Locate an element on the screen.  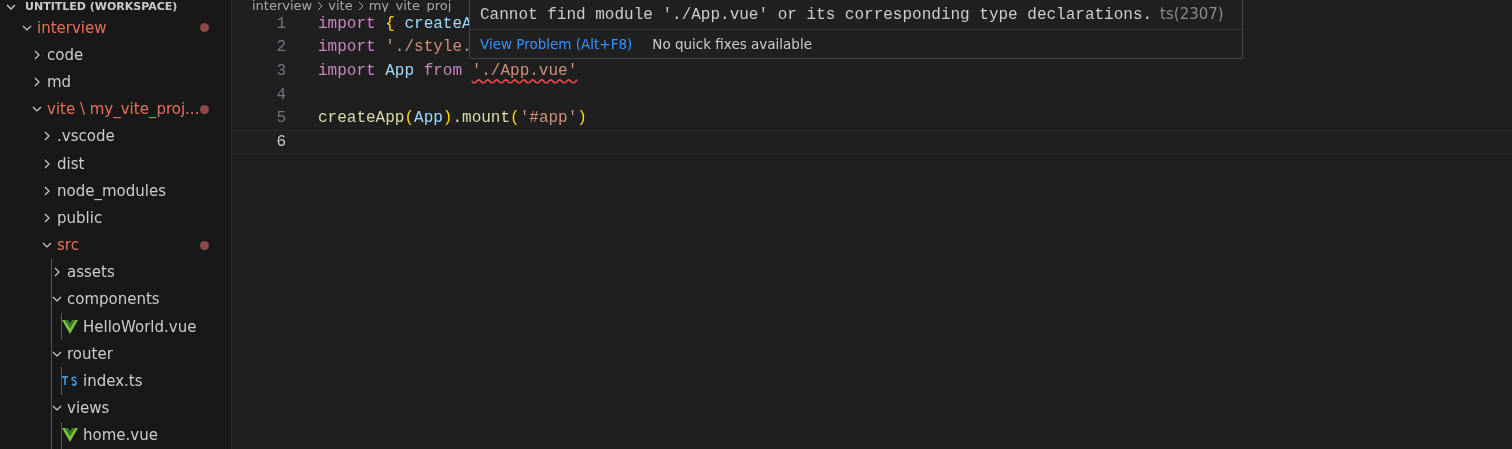
line-number: 3 is located at coordinates (281, 71).